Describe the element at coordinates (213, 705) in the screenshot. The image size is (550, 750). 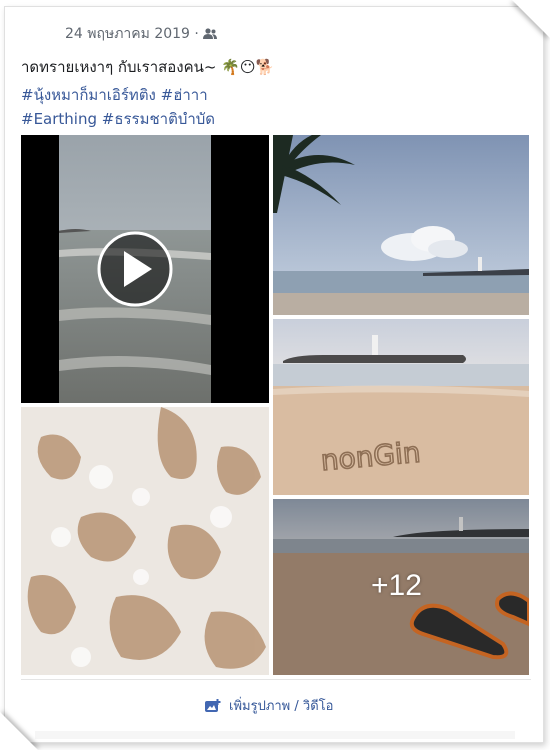
I see `add-photo-icon` at that location.